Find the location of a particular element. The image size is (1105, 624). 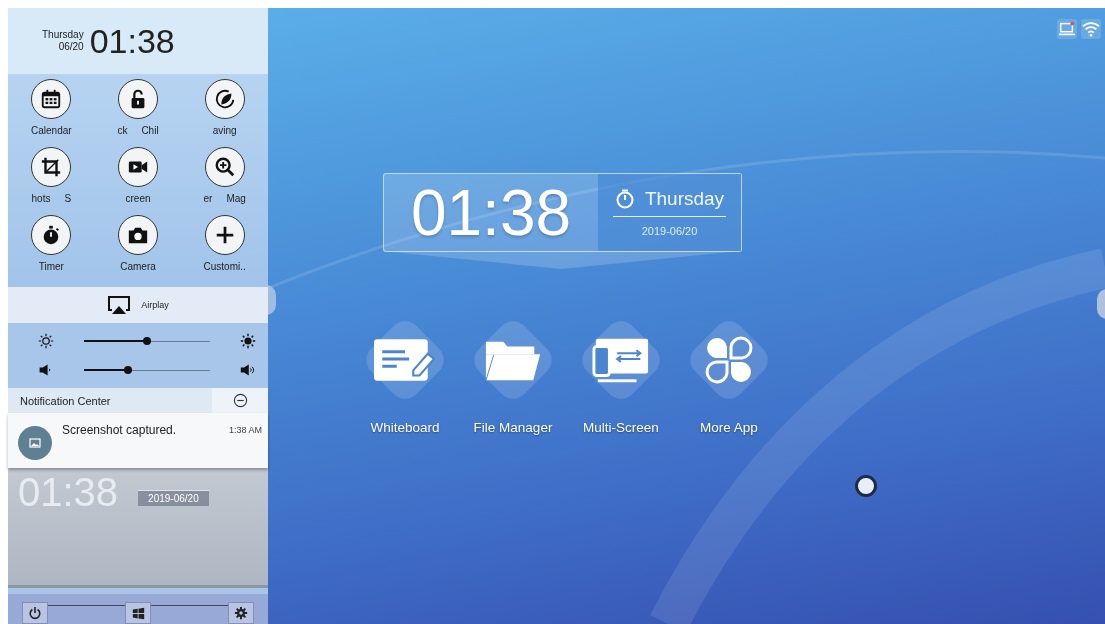

tile-label: ck is located at coordinates (122, 130).